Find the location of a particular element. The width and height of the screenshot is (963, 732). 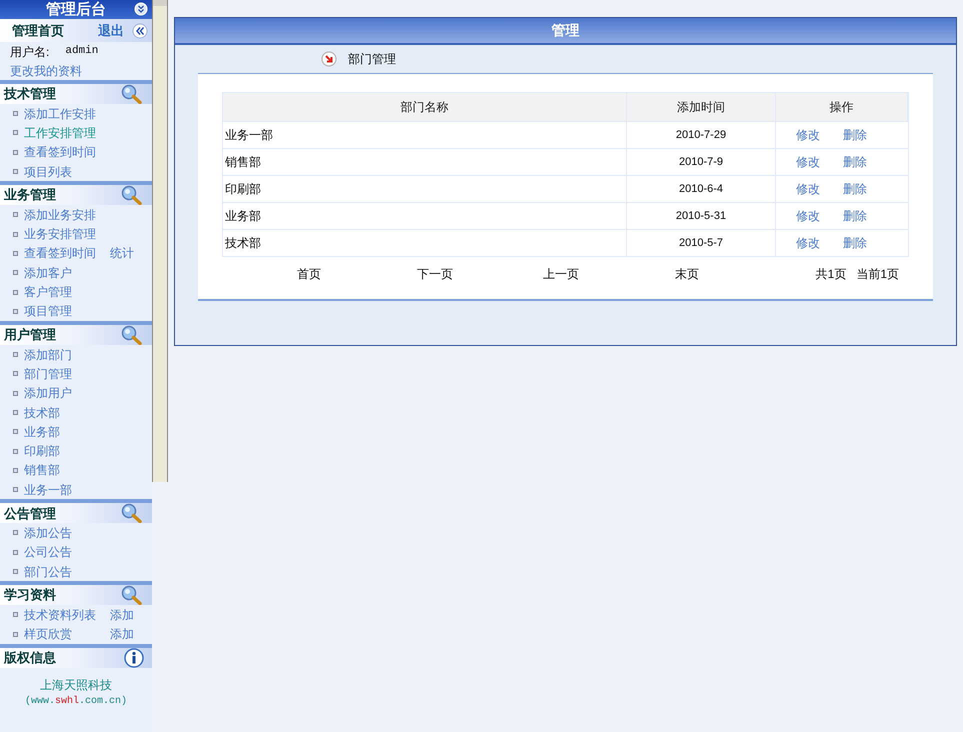

double-chevron-left-icon is located at coordinates (140, 30).